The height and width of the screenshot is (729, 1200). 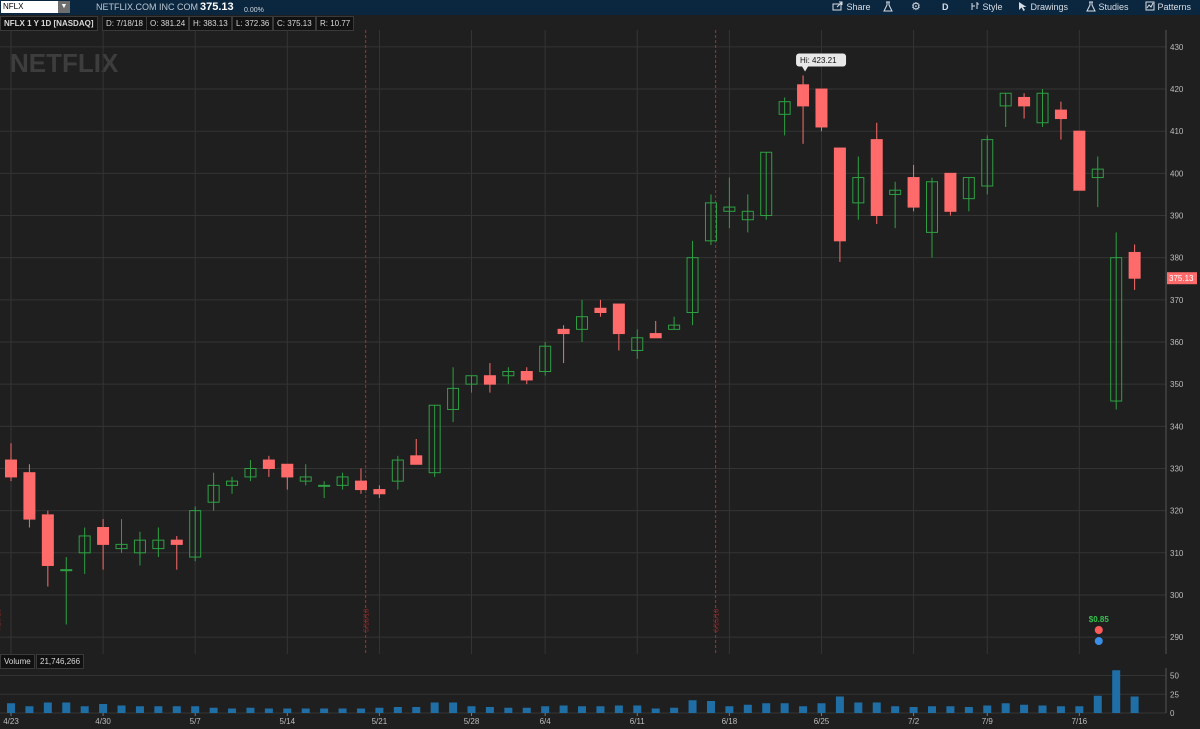 I want to click on volume-label: Volume, so click(x=17, y=661).